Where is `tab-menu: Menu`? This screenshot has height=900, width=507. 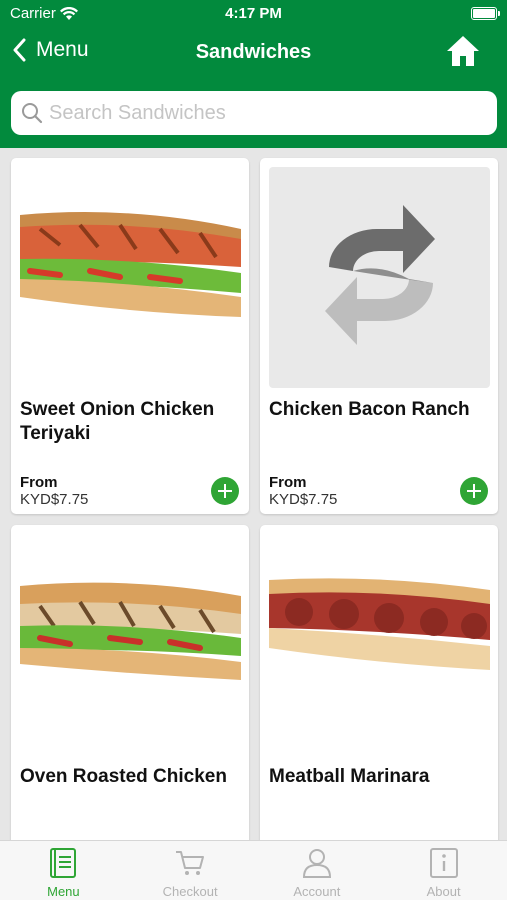 tab-menu: Menu is located at coordinates (63, 870).